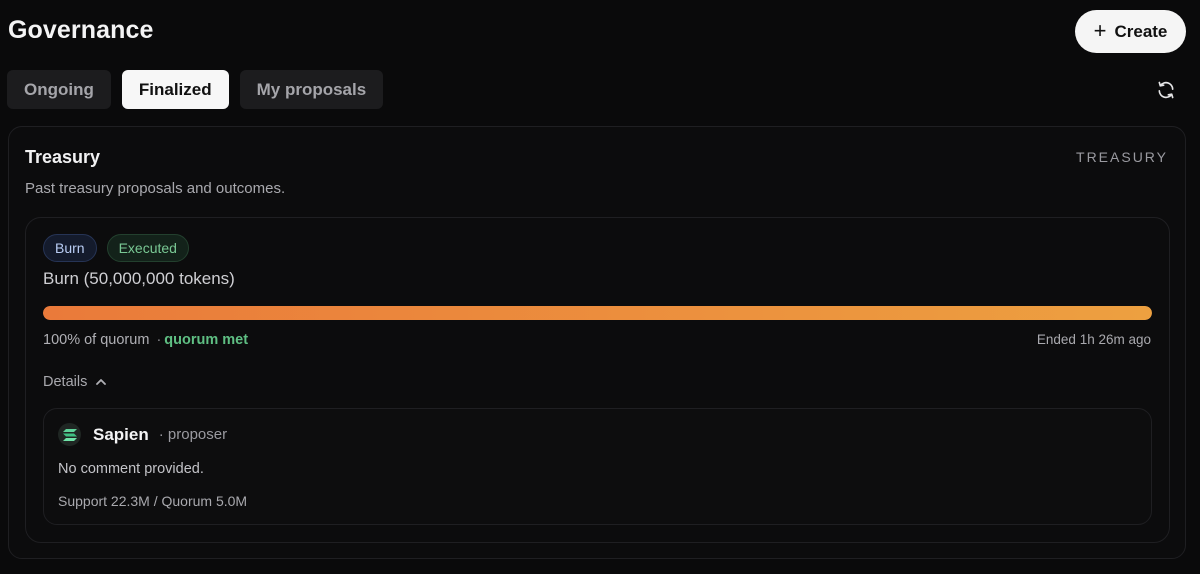 The width and height of the screenshot is (1200, 574). Describe the element at coordinates (139, 278) in the screenshot. I see `proposal-title: Burn (50,000,000 tokens)` at that location.